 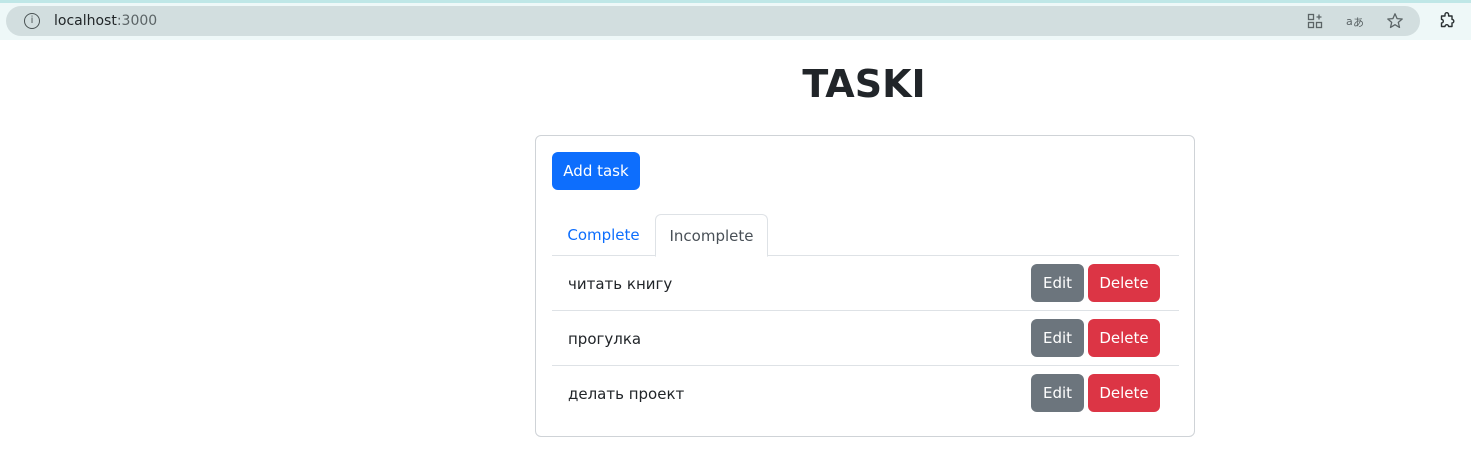 What do you see at coordinates (603, 235) in the screenshot?
I see `tab-complete: Complete` at bounding box center [603, 235].